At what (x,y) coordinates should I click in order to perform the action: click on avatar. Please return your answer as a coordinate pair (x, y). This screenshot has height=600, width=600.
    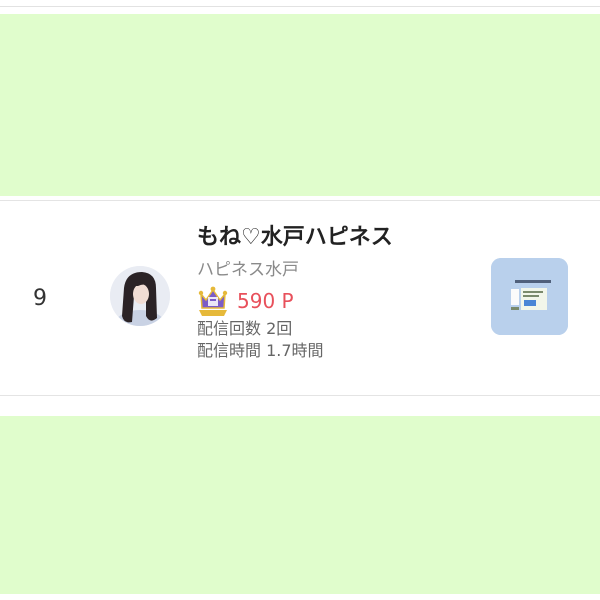
    Looking at the image, I should click on (140, 296).